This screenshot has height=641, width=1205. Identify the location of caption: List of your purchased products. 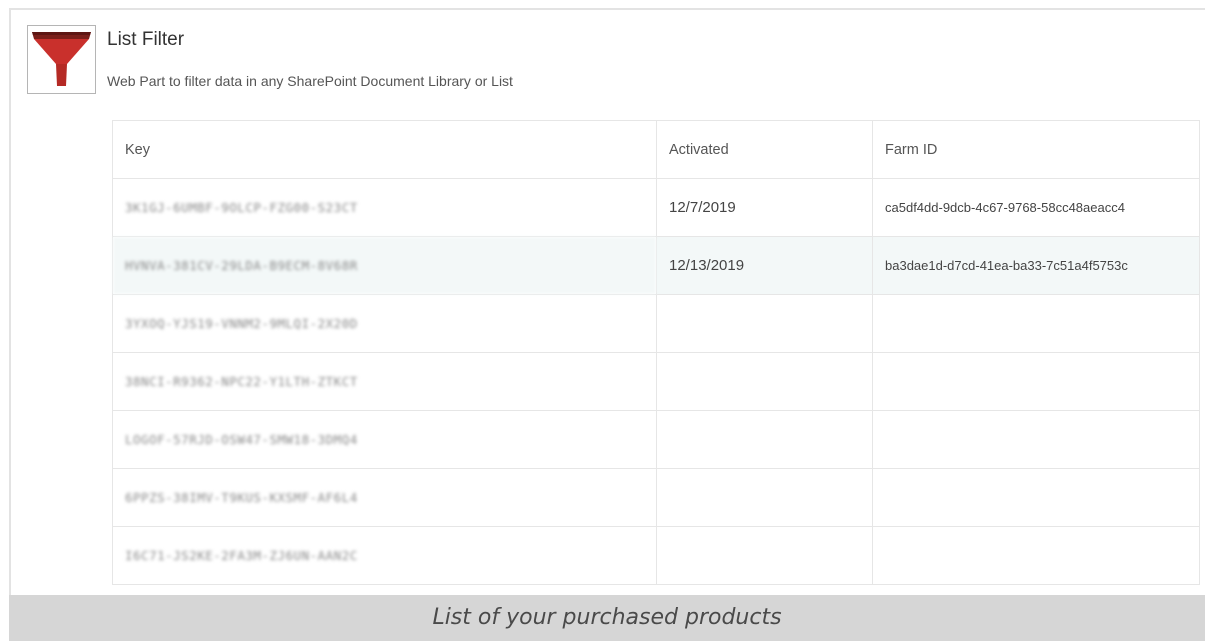
(607, 618).